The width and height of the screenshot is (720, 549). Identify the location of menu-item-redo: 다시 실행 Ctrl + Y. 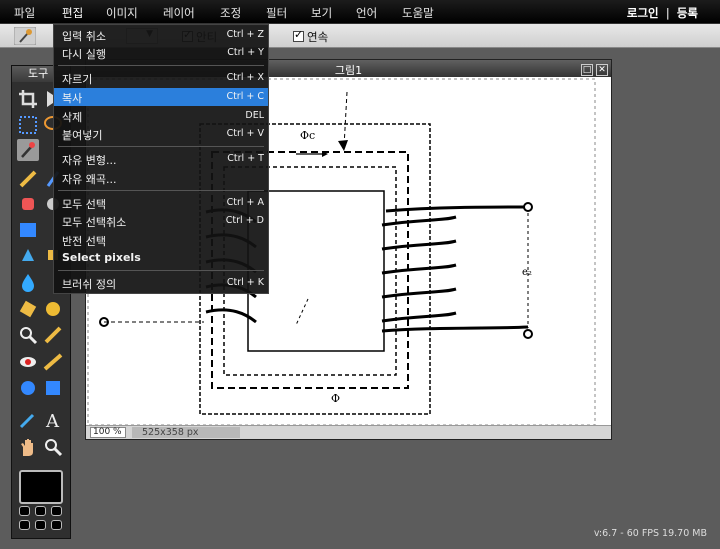
(161, 53).